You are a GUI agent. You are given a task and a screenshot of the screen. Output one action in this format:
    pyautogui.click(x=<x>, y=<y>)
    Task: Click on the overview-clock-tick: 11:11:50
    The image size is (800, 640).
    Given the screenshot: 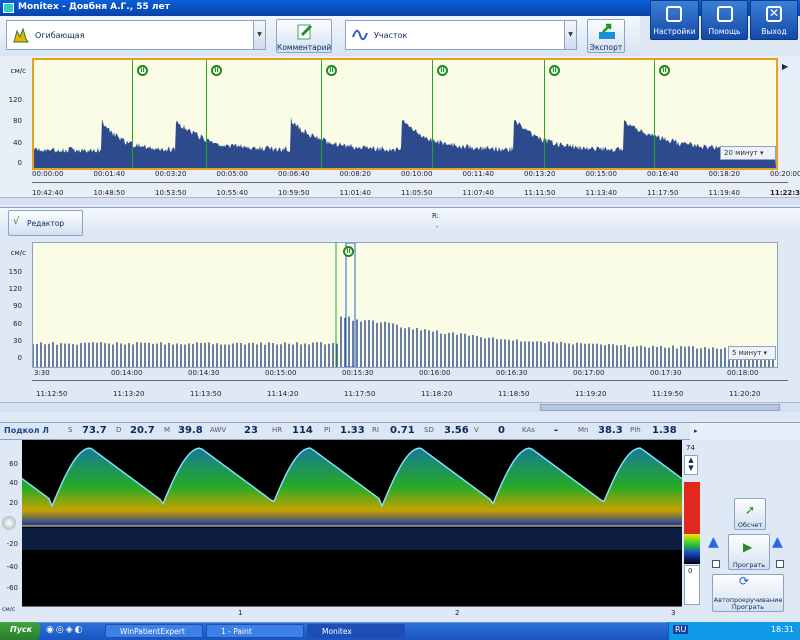 What is the action you would take?
    pyautogui.click(x=539, y=193)
    